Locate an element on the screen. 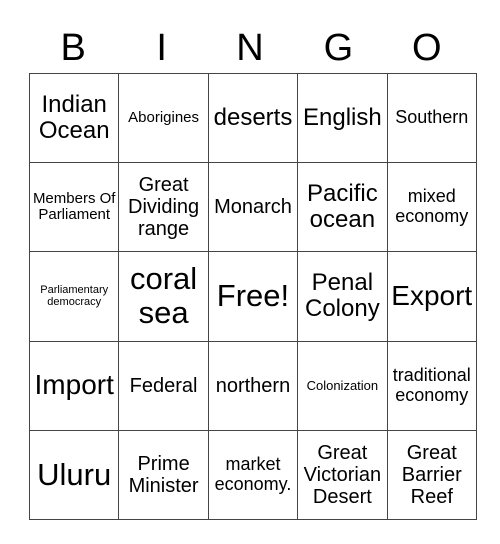 This screenshot has width=500, height=544. bingo-header: B I N G O is located at coordinates (250, 48).